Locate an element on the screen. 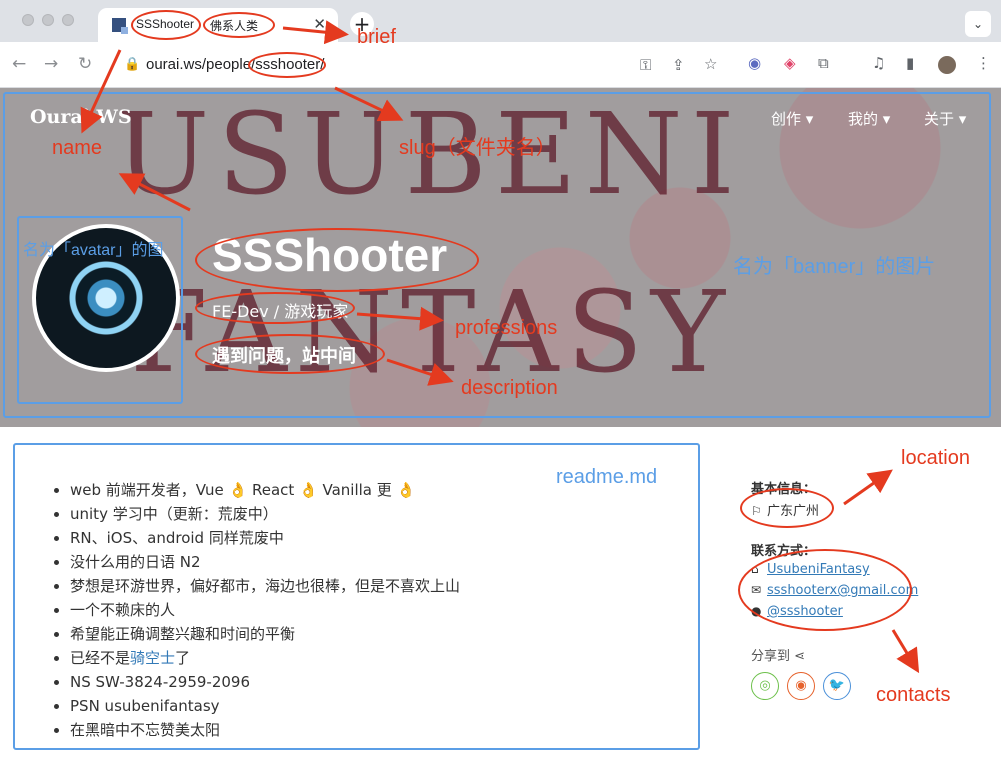 This screenshot has width=1001, height=761. location-annotation: location is located at coordinates (935, 458).